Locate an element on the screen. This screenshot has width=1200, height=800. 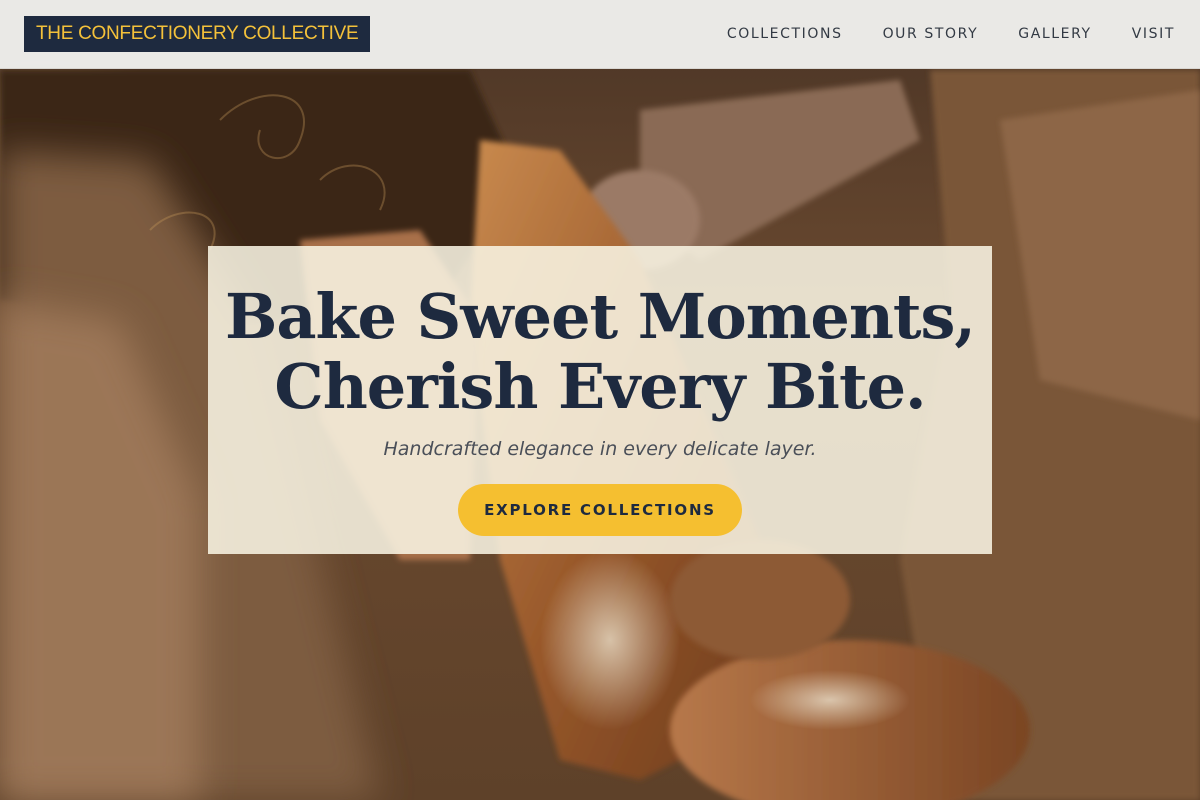
nav-link-gallery: GALLERY is located at coordinates (1054, 34).